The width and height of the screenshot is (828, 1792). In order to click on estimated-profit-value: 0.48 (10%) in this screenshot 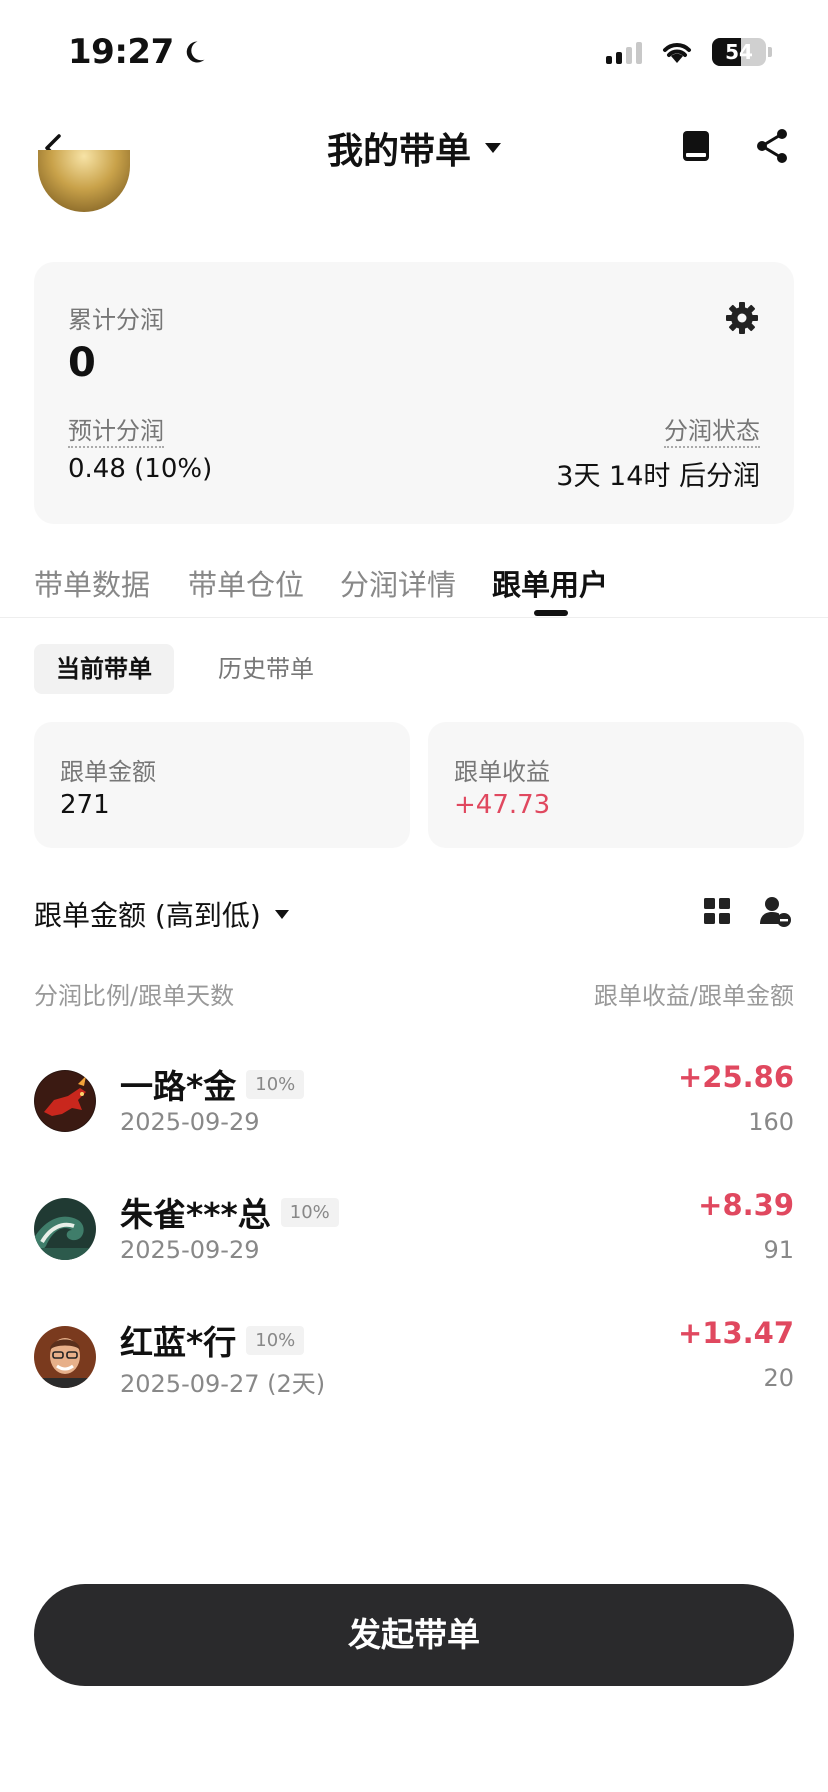, I will do `click(140, 469)`.